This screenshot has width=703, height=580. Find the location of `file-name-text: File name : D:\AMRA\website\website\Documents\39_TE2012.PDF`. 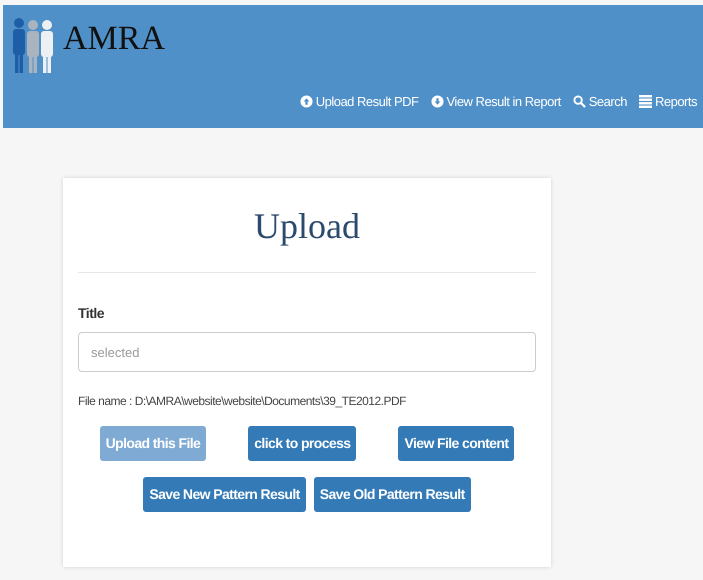

file-name-text: File name : D:\AMRA\website\website\Documents\39_TE2012.PDF is located at coordinates (242, 401).